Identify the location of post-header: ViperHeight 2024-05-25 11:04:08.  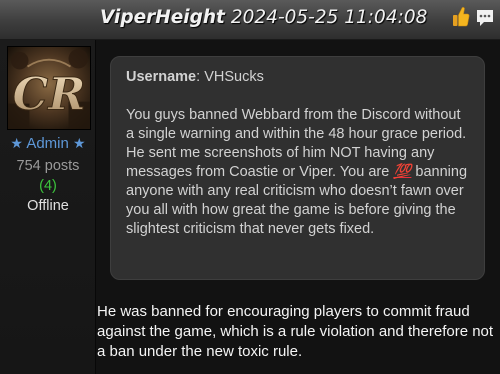
(250, 20).